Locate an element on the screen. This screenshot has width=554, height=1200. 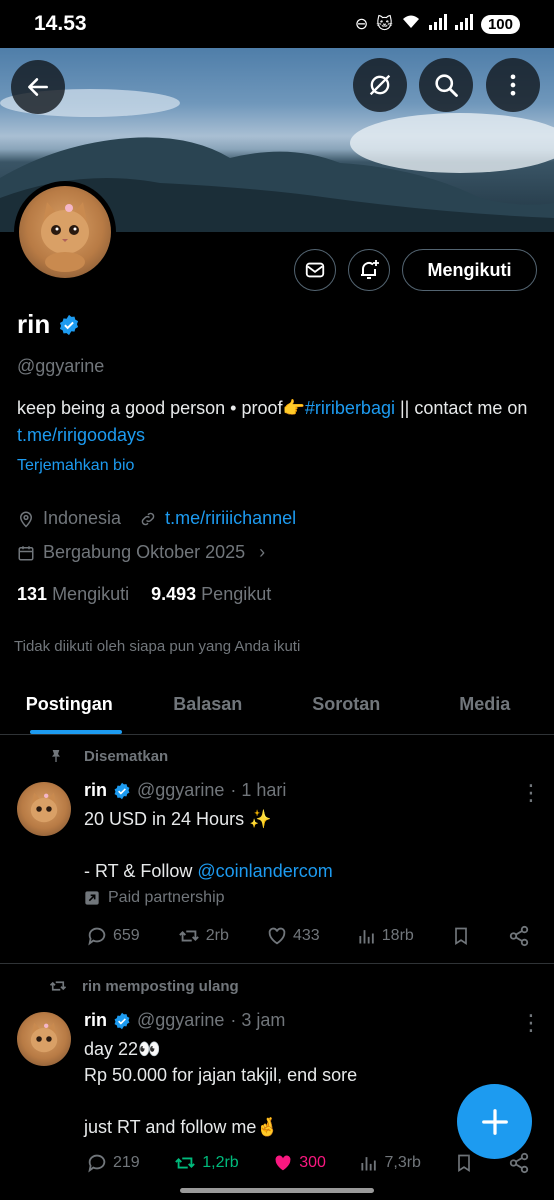
heart-filled-icon is located at coordinates (283, 1163).